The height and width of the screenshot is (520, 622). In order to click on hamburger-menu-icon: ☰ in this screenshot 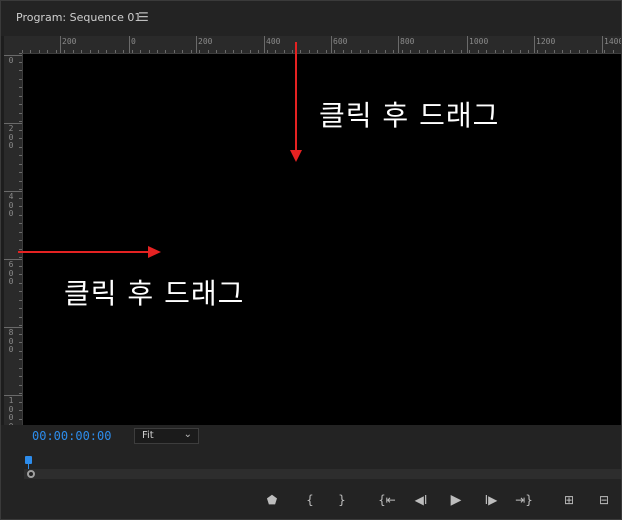, I will do `click(143, 17)`.